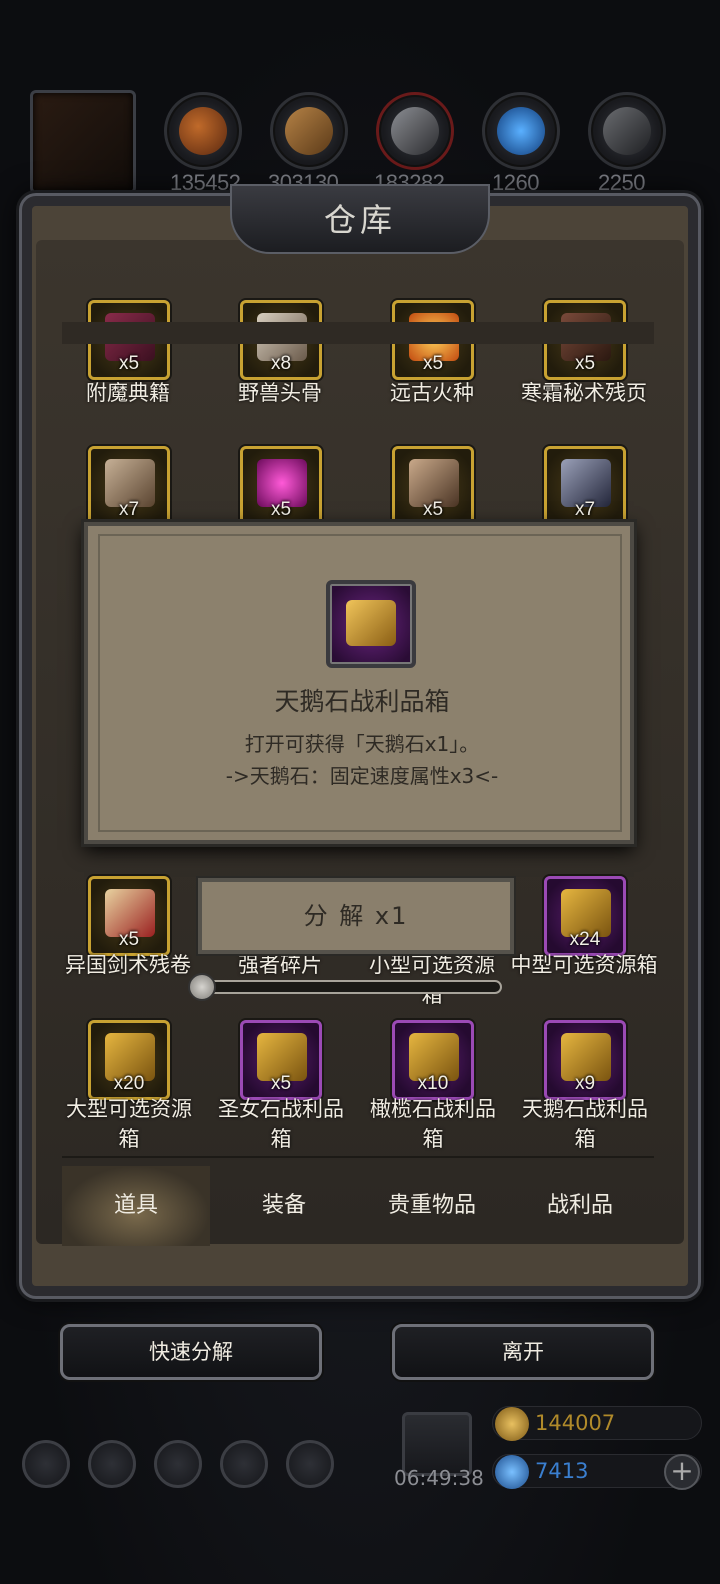 The image size is (720, 1584). I want to click on crystal-icon, so click(521, 131).